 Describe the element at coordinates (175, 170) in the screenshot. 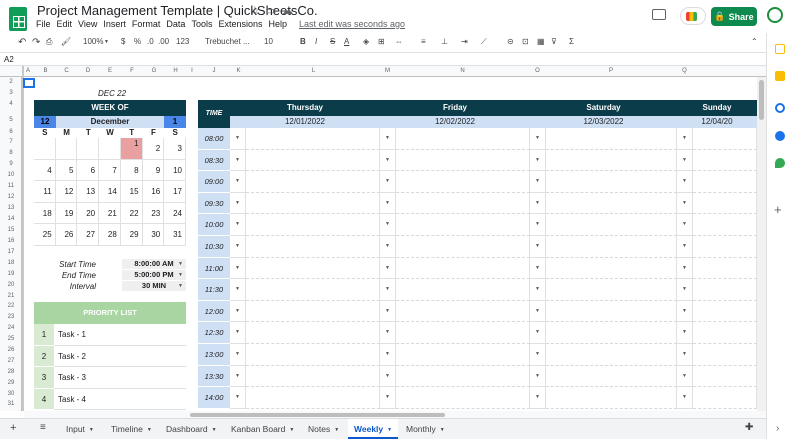

I see `calendar-day: 10` at that location.